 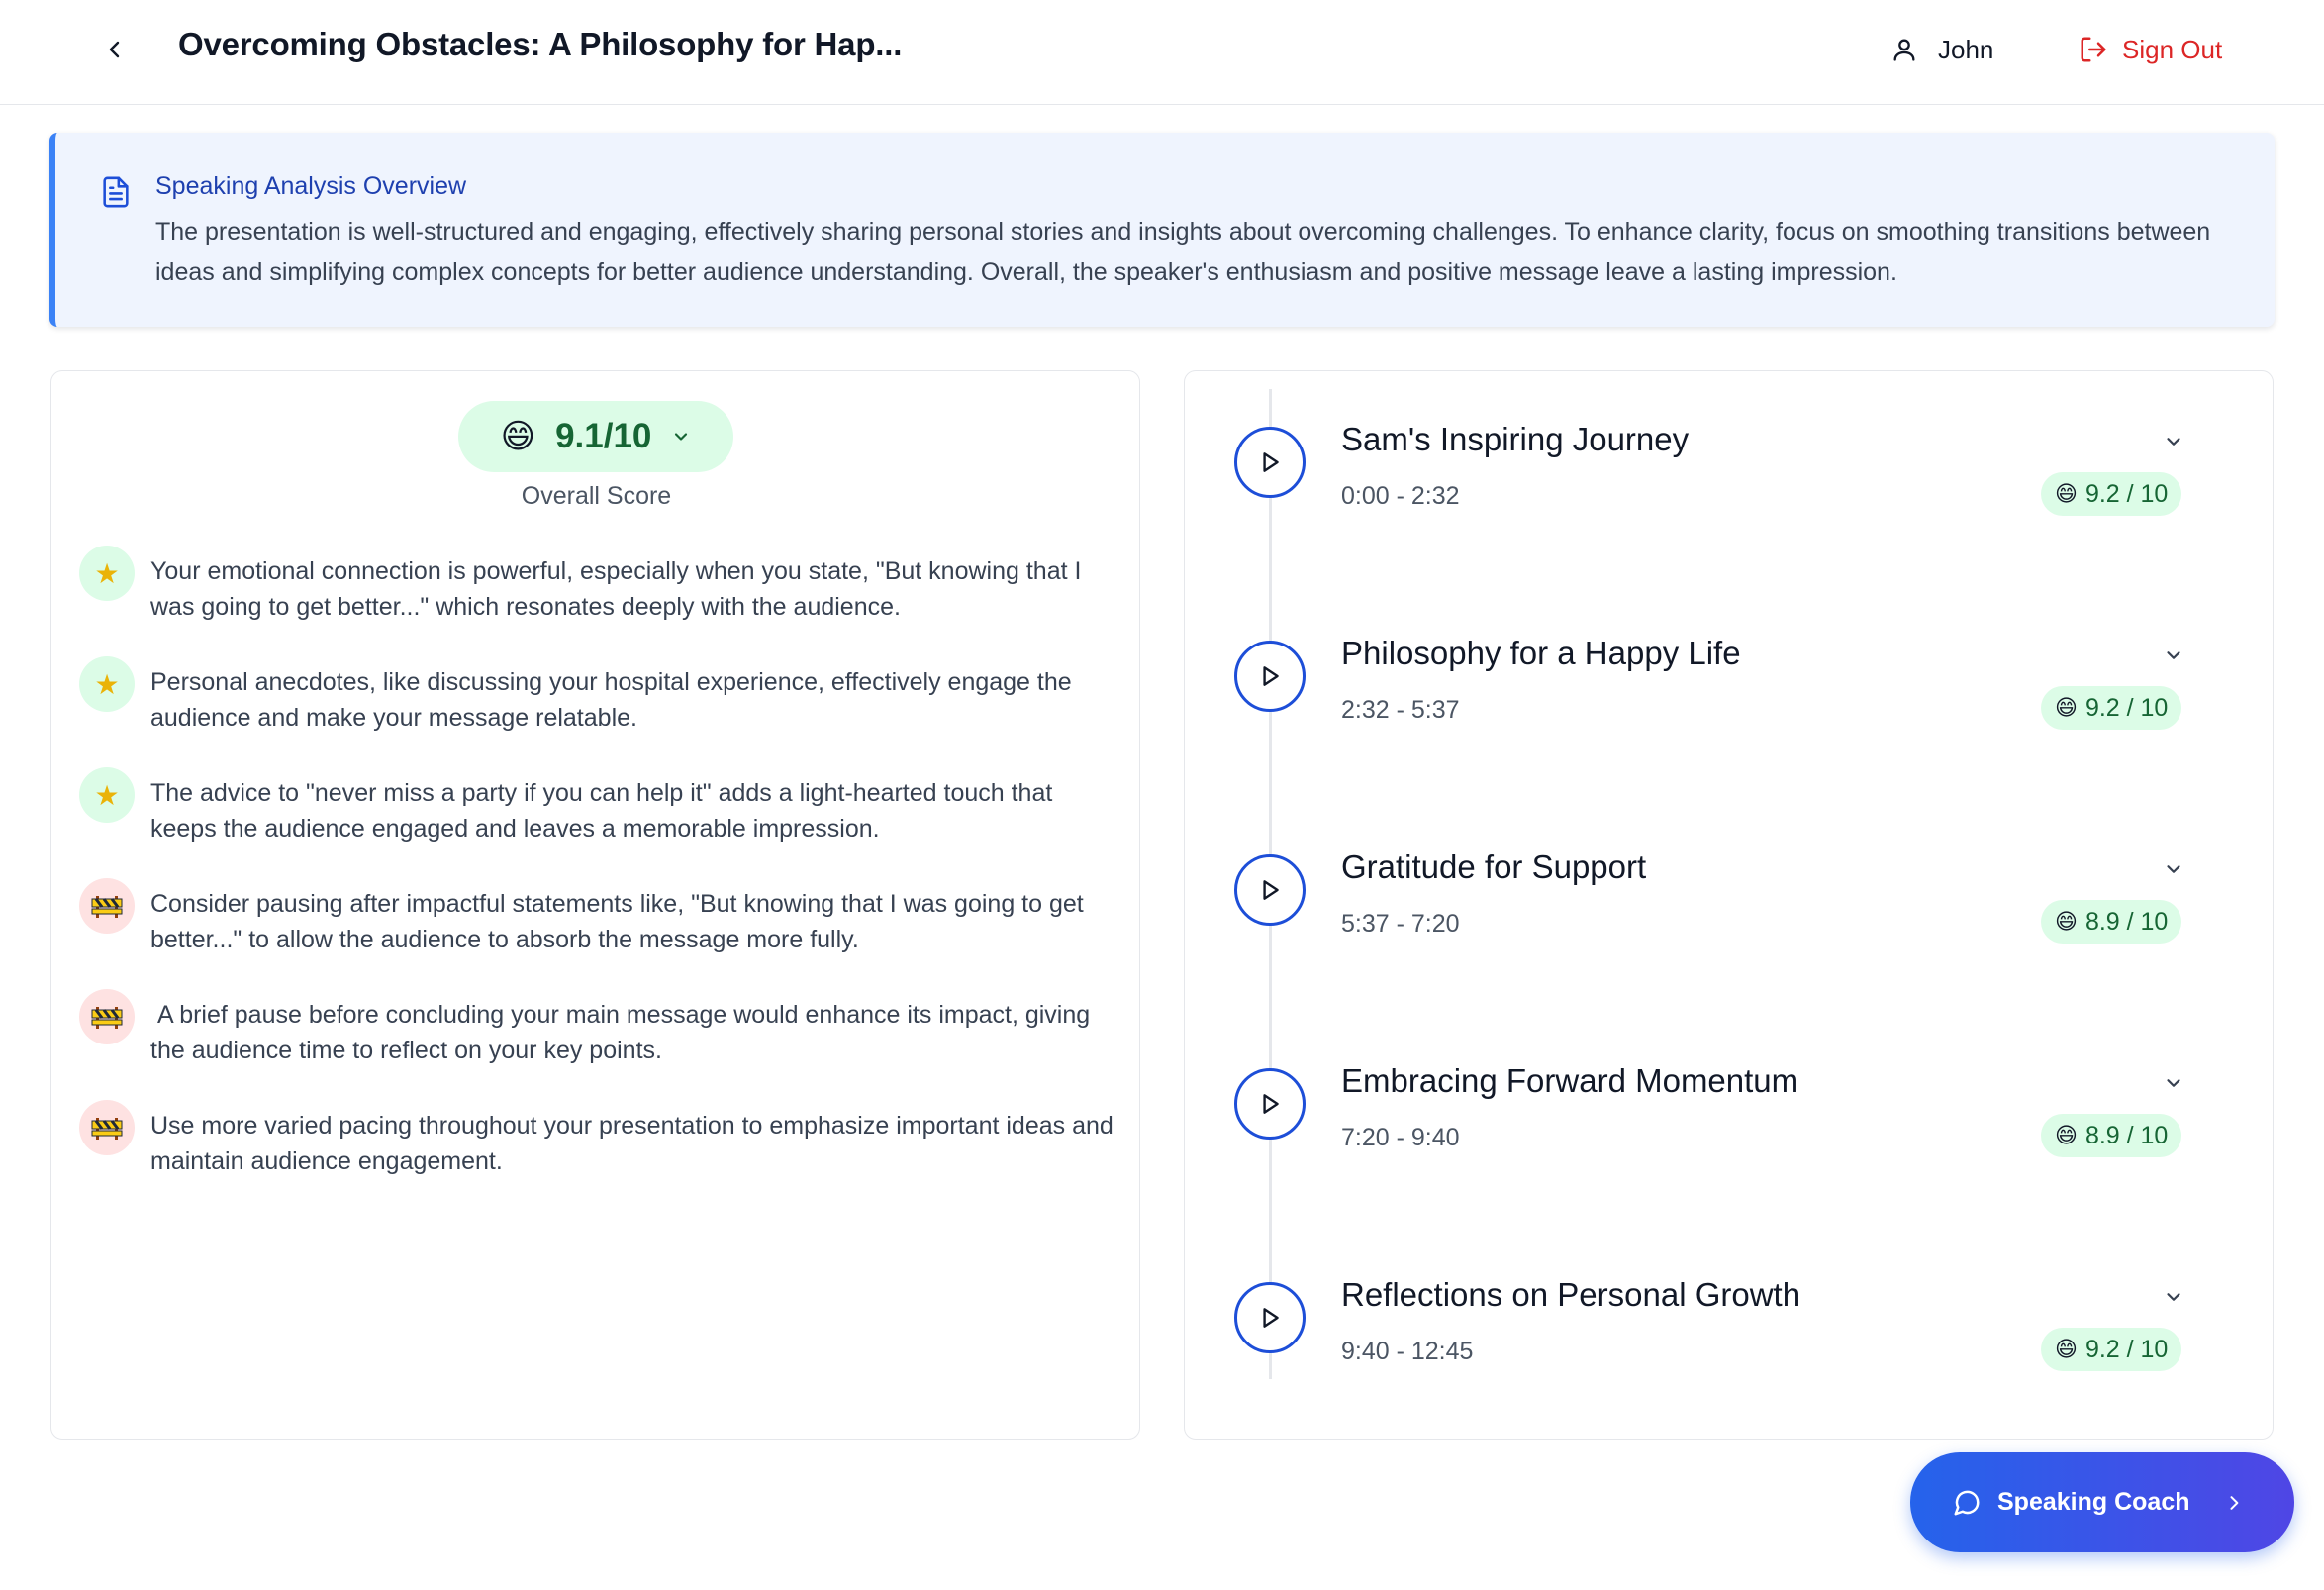 What do you see at coordinates (1966, 49) in the screenshot?
I see `user-name: John` at bounding box center [1966, 49].